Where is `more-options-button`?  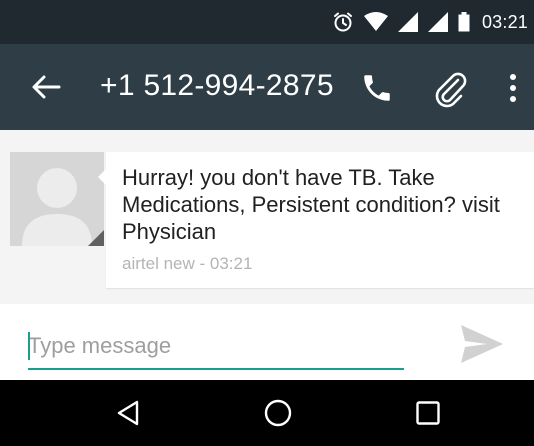
more-options-button is located at coordinates (513, 88).